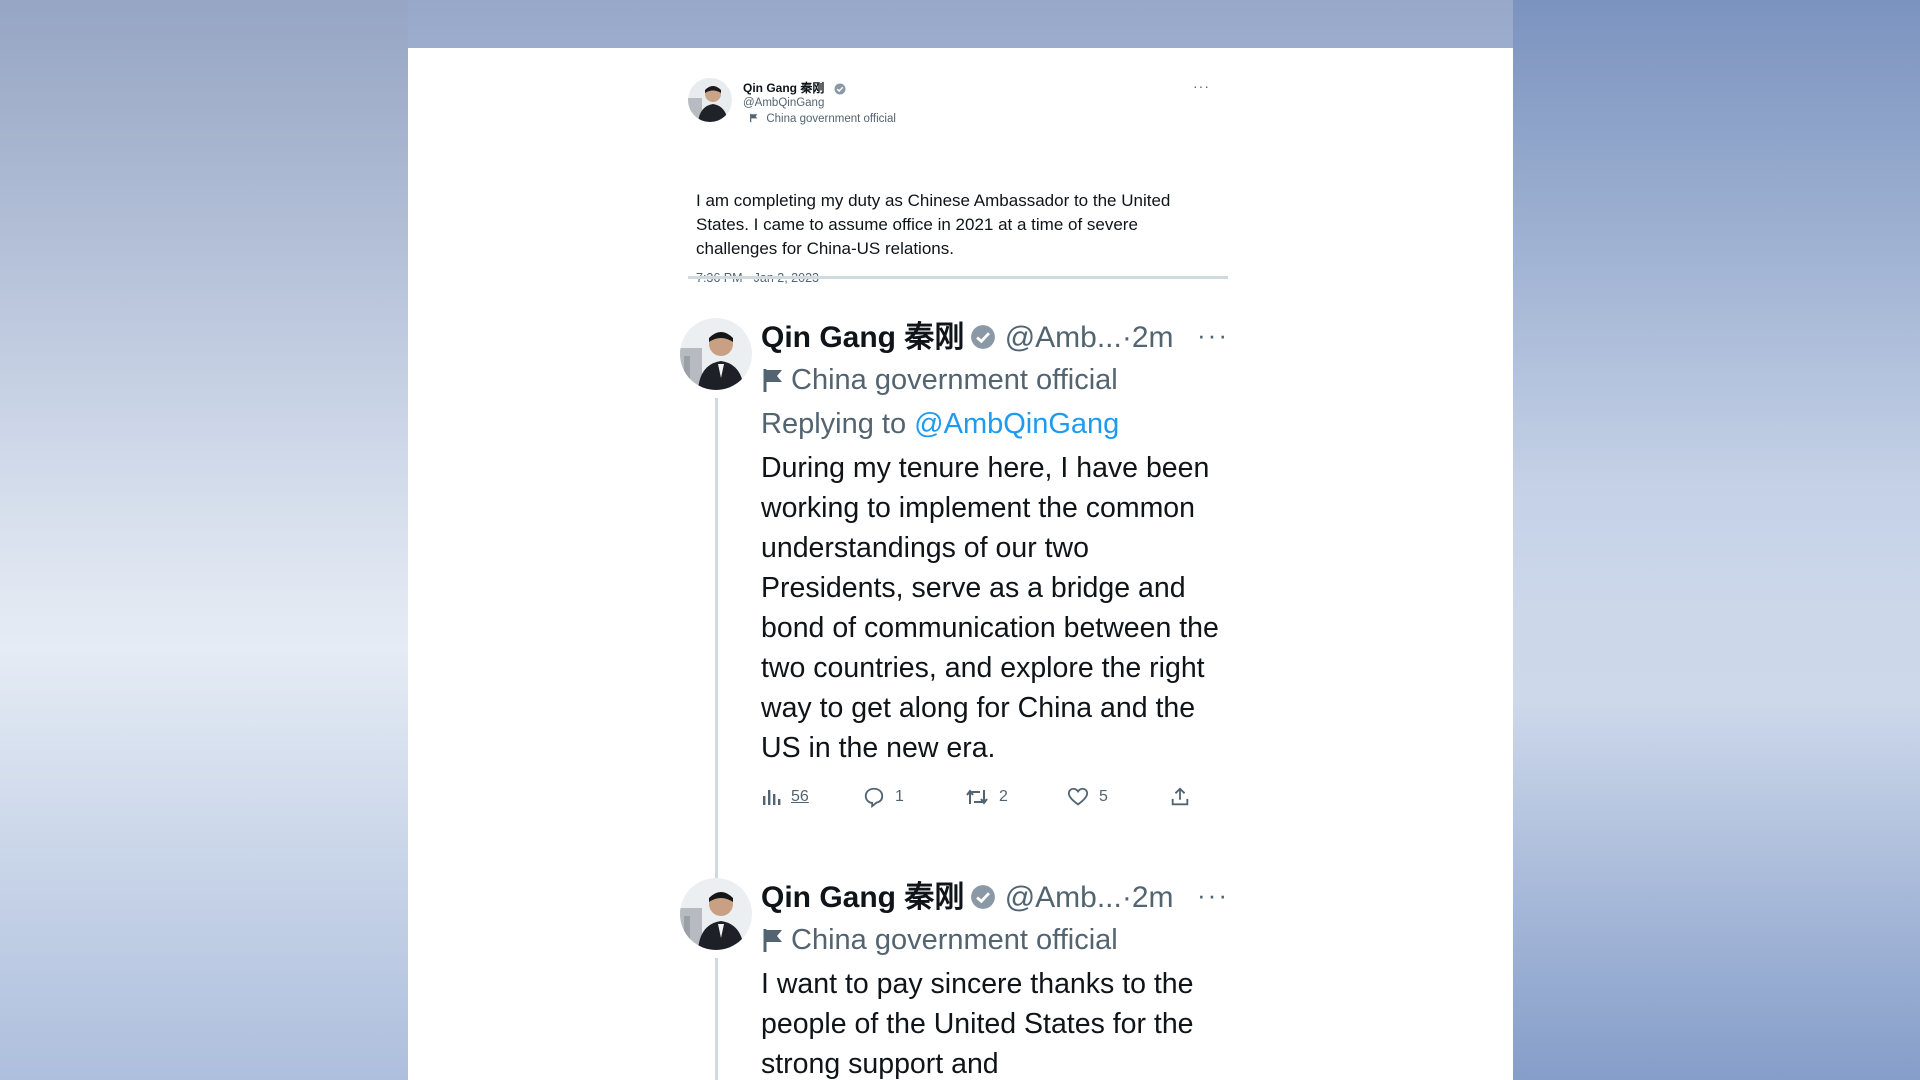 Image resolution: width=1920 pixels, height=1080 pixels. What do you see at coordinates (899, 796) in the screenshot?
I see `reply-count: 1` at bounding box center [899, 796].